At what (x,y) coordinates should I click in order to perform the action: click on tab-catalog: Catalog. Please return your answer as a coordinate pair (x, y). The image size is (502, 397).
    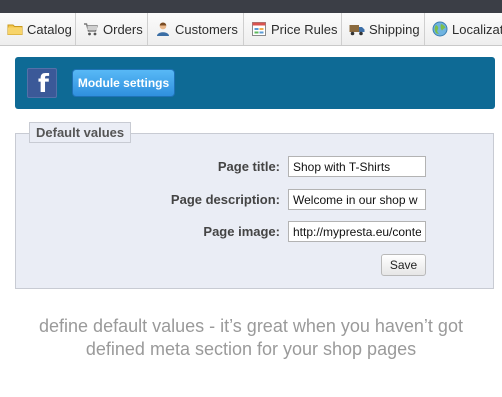
    Looking at the image, I should click on (38, 29).